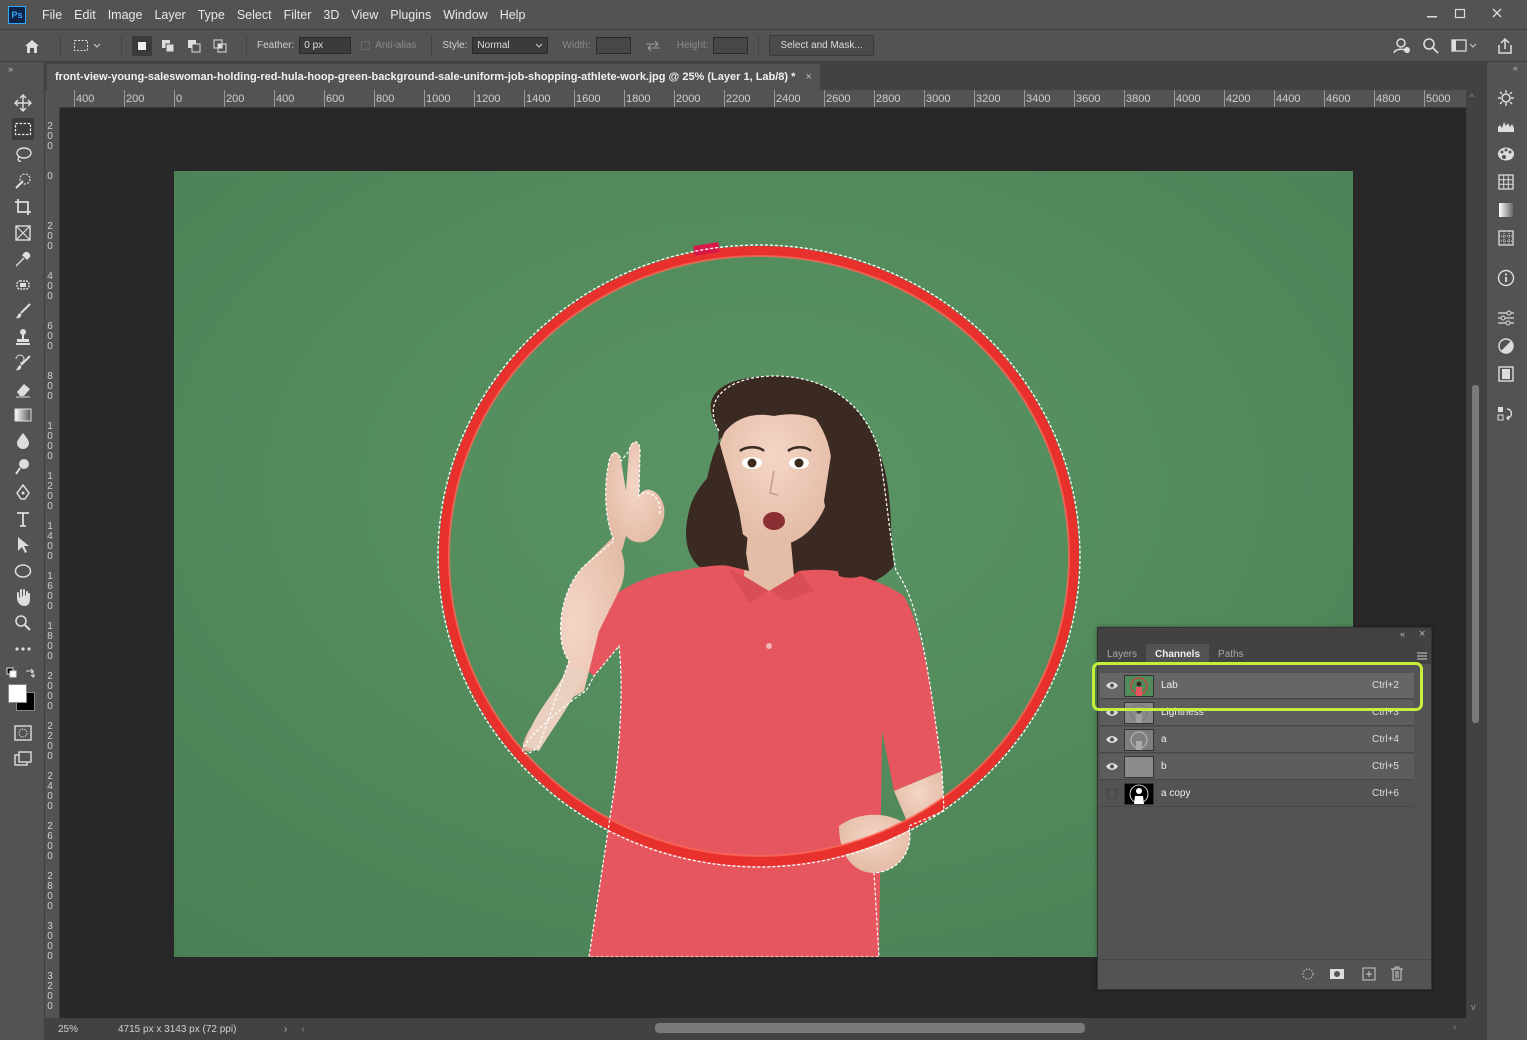  I want to click on menu-help: Help, so click(513, 15).